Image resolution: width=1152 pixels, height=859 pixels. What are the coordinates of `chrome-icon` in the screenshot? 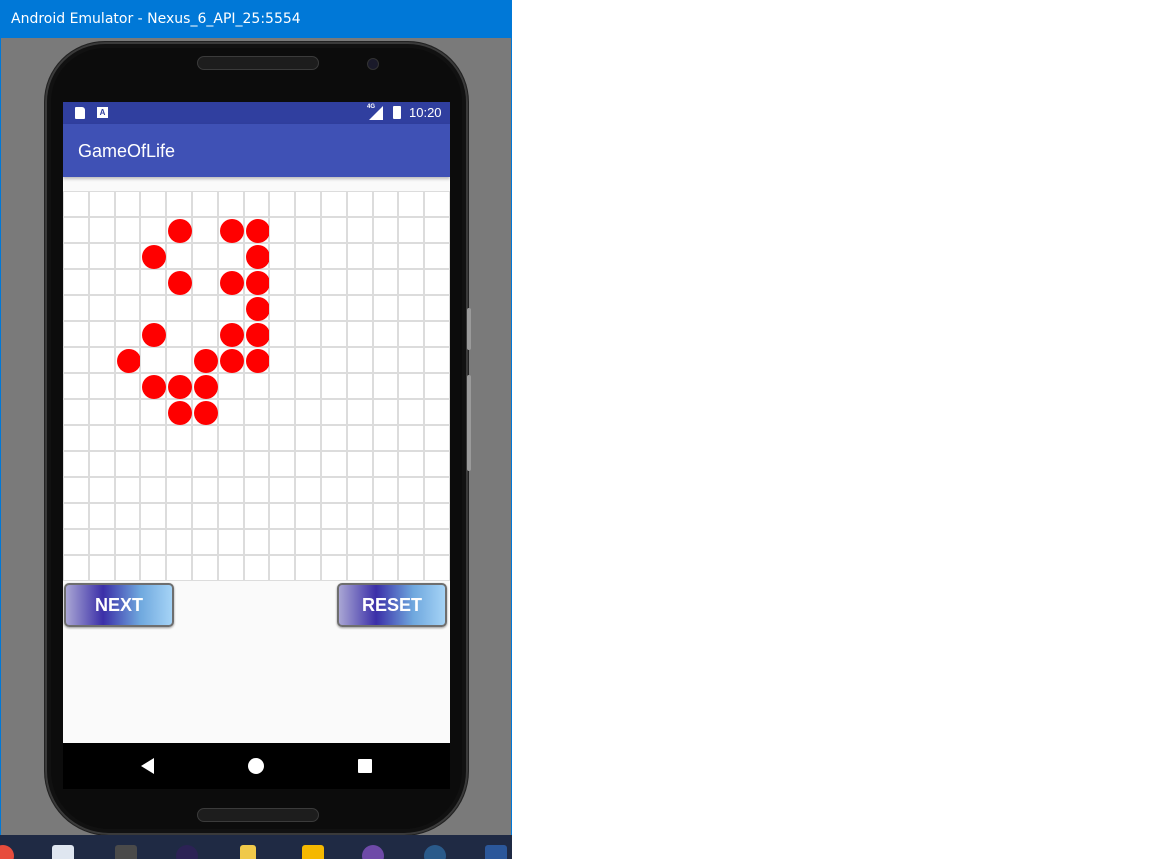 It's located at (7, 852).